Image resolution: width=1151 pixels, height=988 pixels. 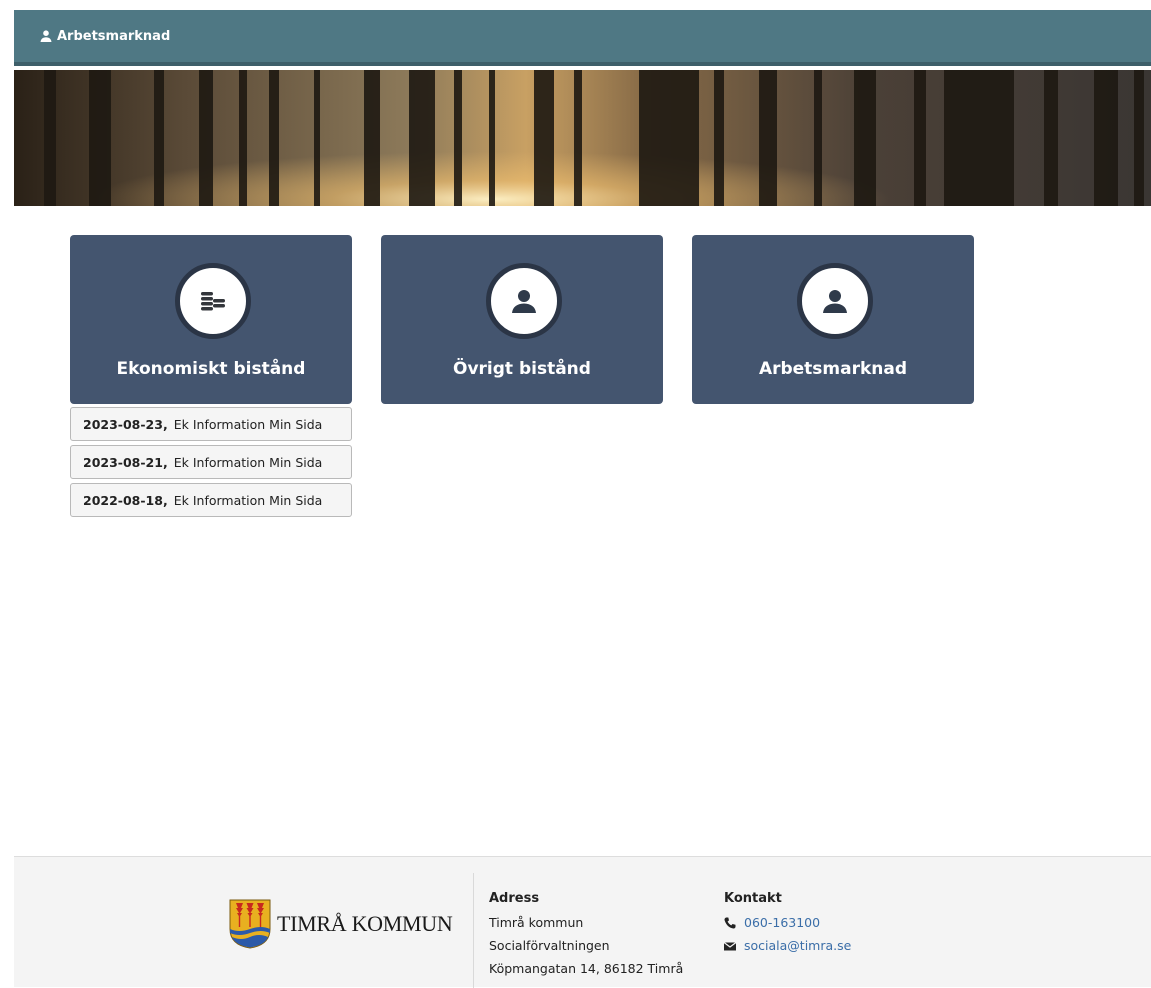 I want to click on tile-ovrigt-bistand: Övrigt bistånd, so click(x=522, y=319).